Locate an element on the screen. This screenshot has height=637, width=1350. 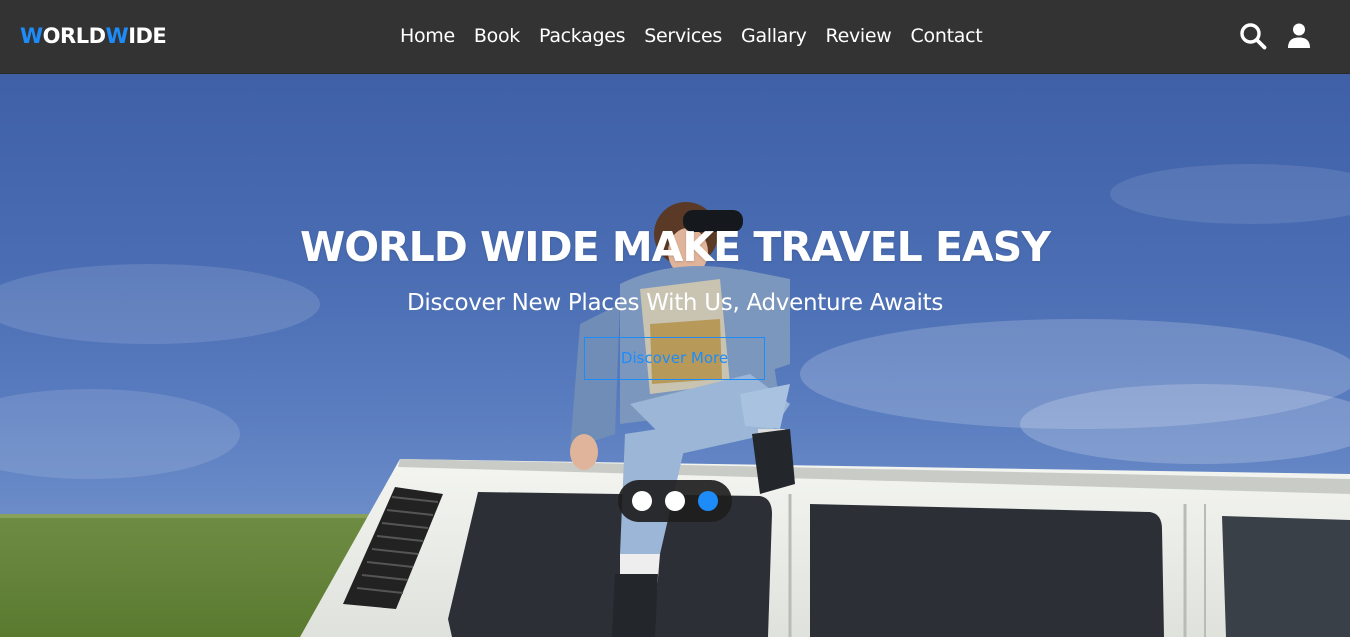
nav-link-book: Book is located at coordinates (497, 36).